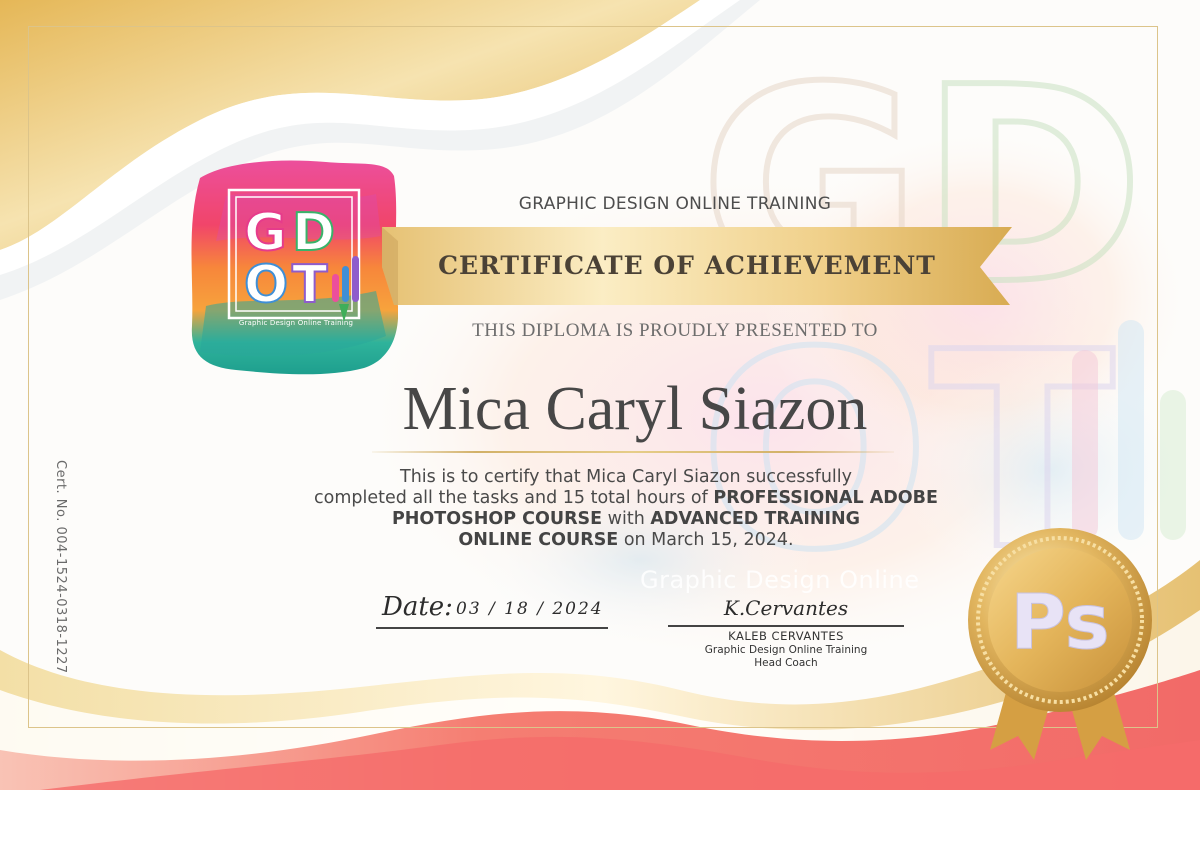 The image size is (1200, 848). I want to click on completion-date: on March 15, 2024., so click(706, 540).